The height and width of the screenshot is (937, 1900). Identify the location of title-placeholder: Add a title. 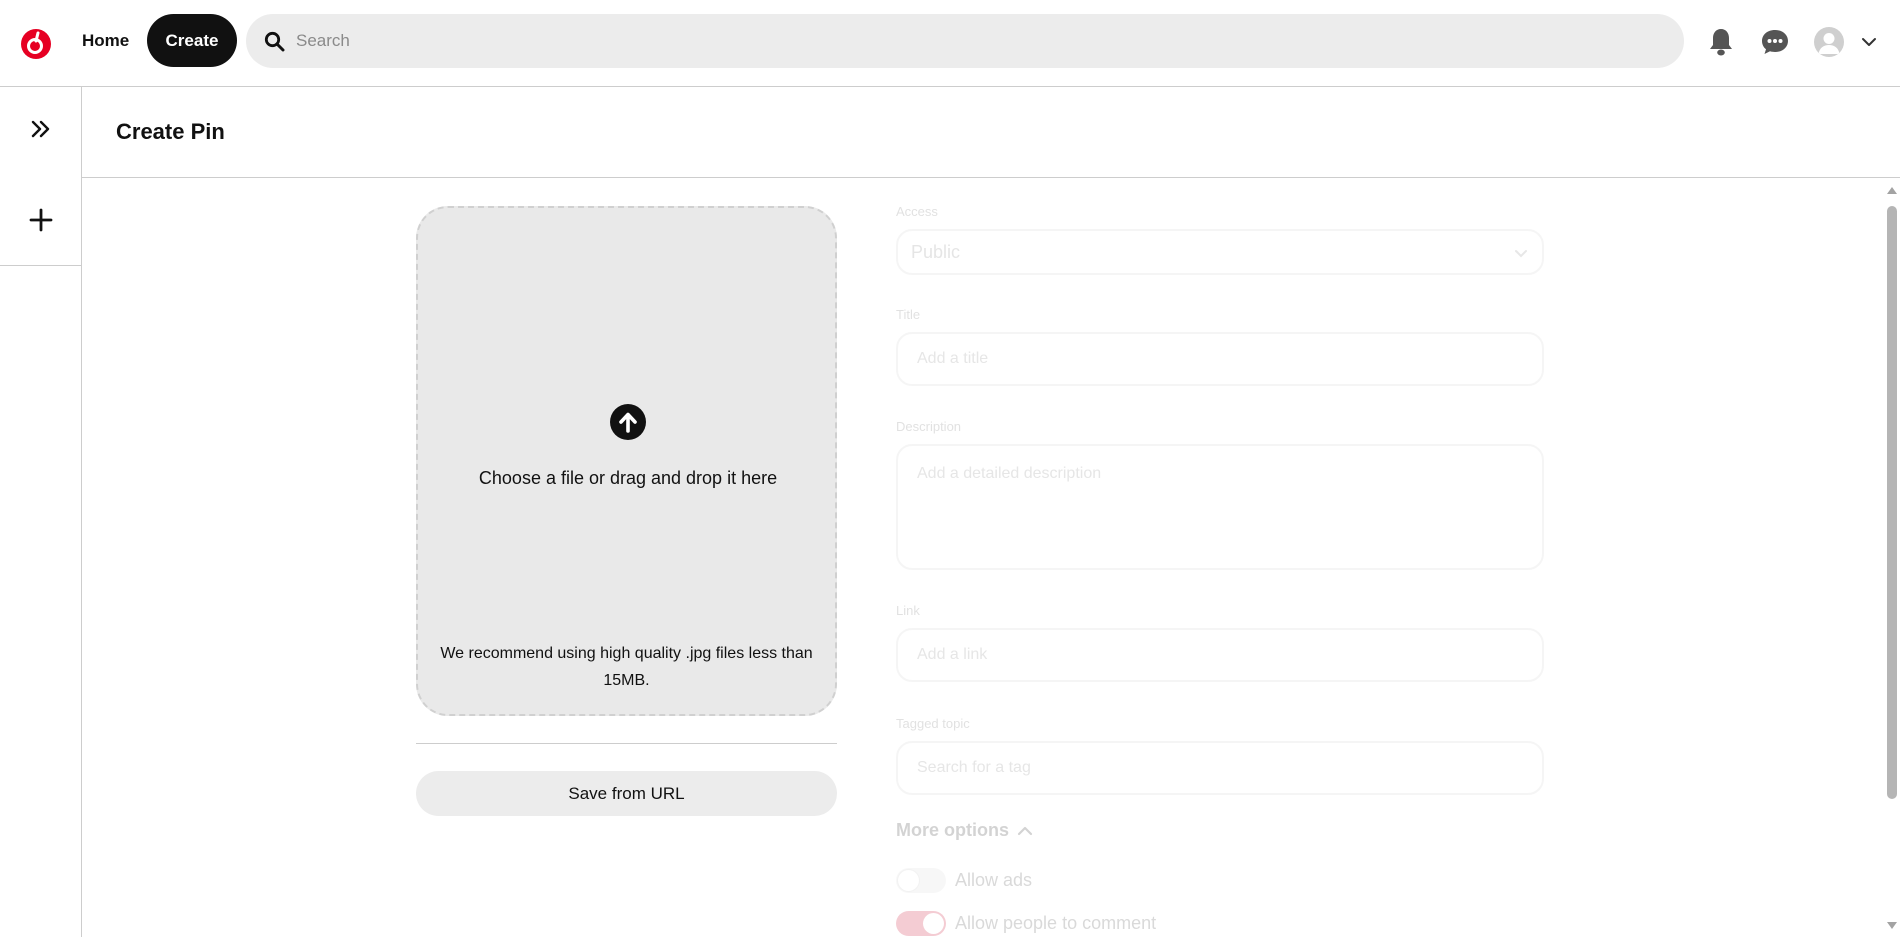
(953, 358).